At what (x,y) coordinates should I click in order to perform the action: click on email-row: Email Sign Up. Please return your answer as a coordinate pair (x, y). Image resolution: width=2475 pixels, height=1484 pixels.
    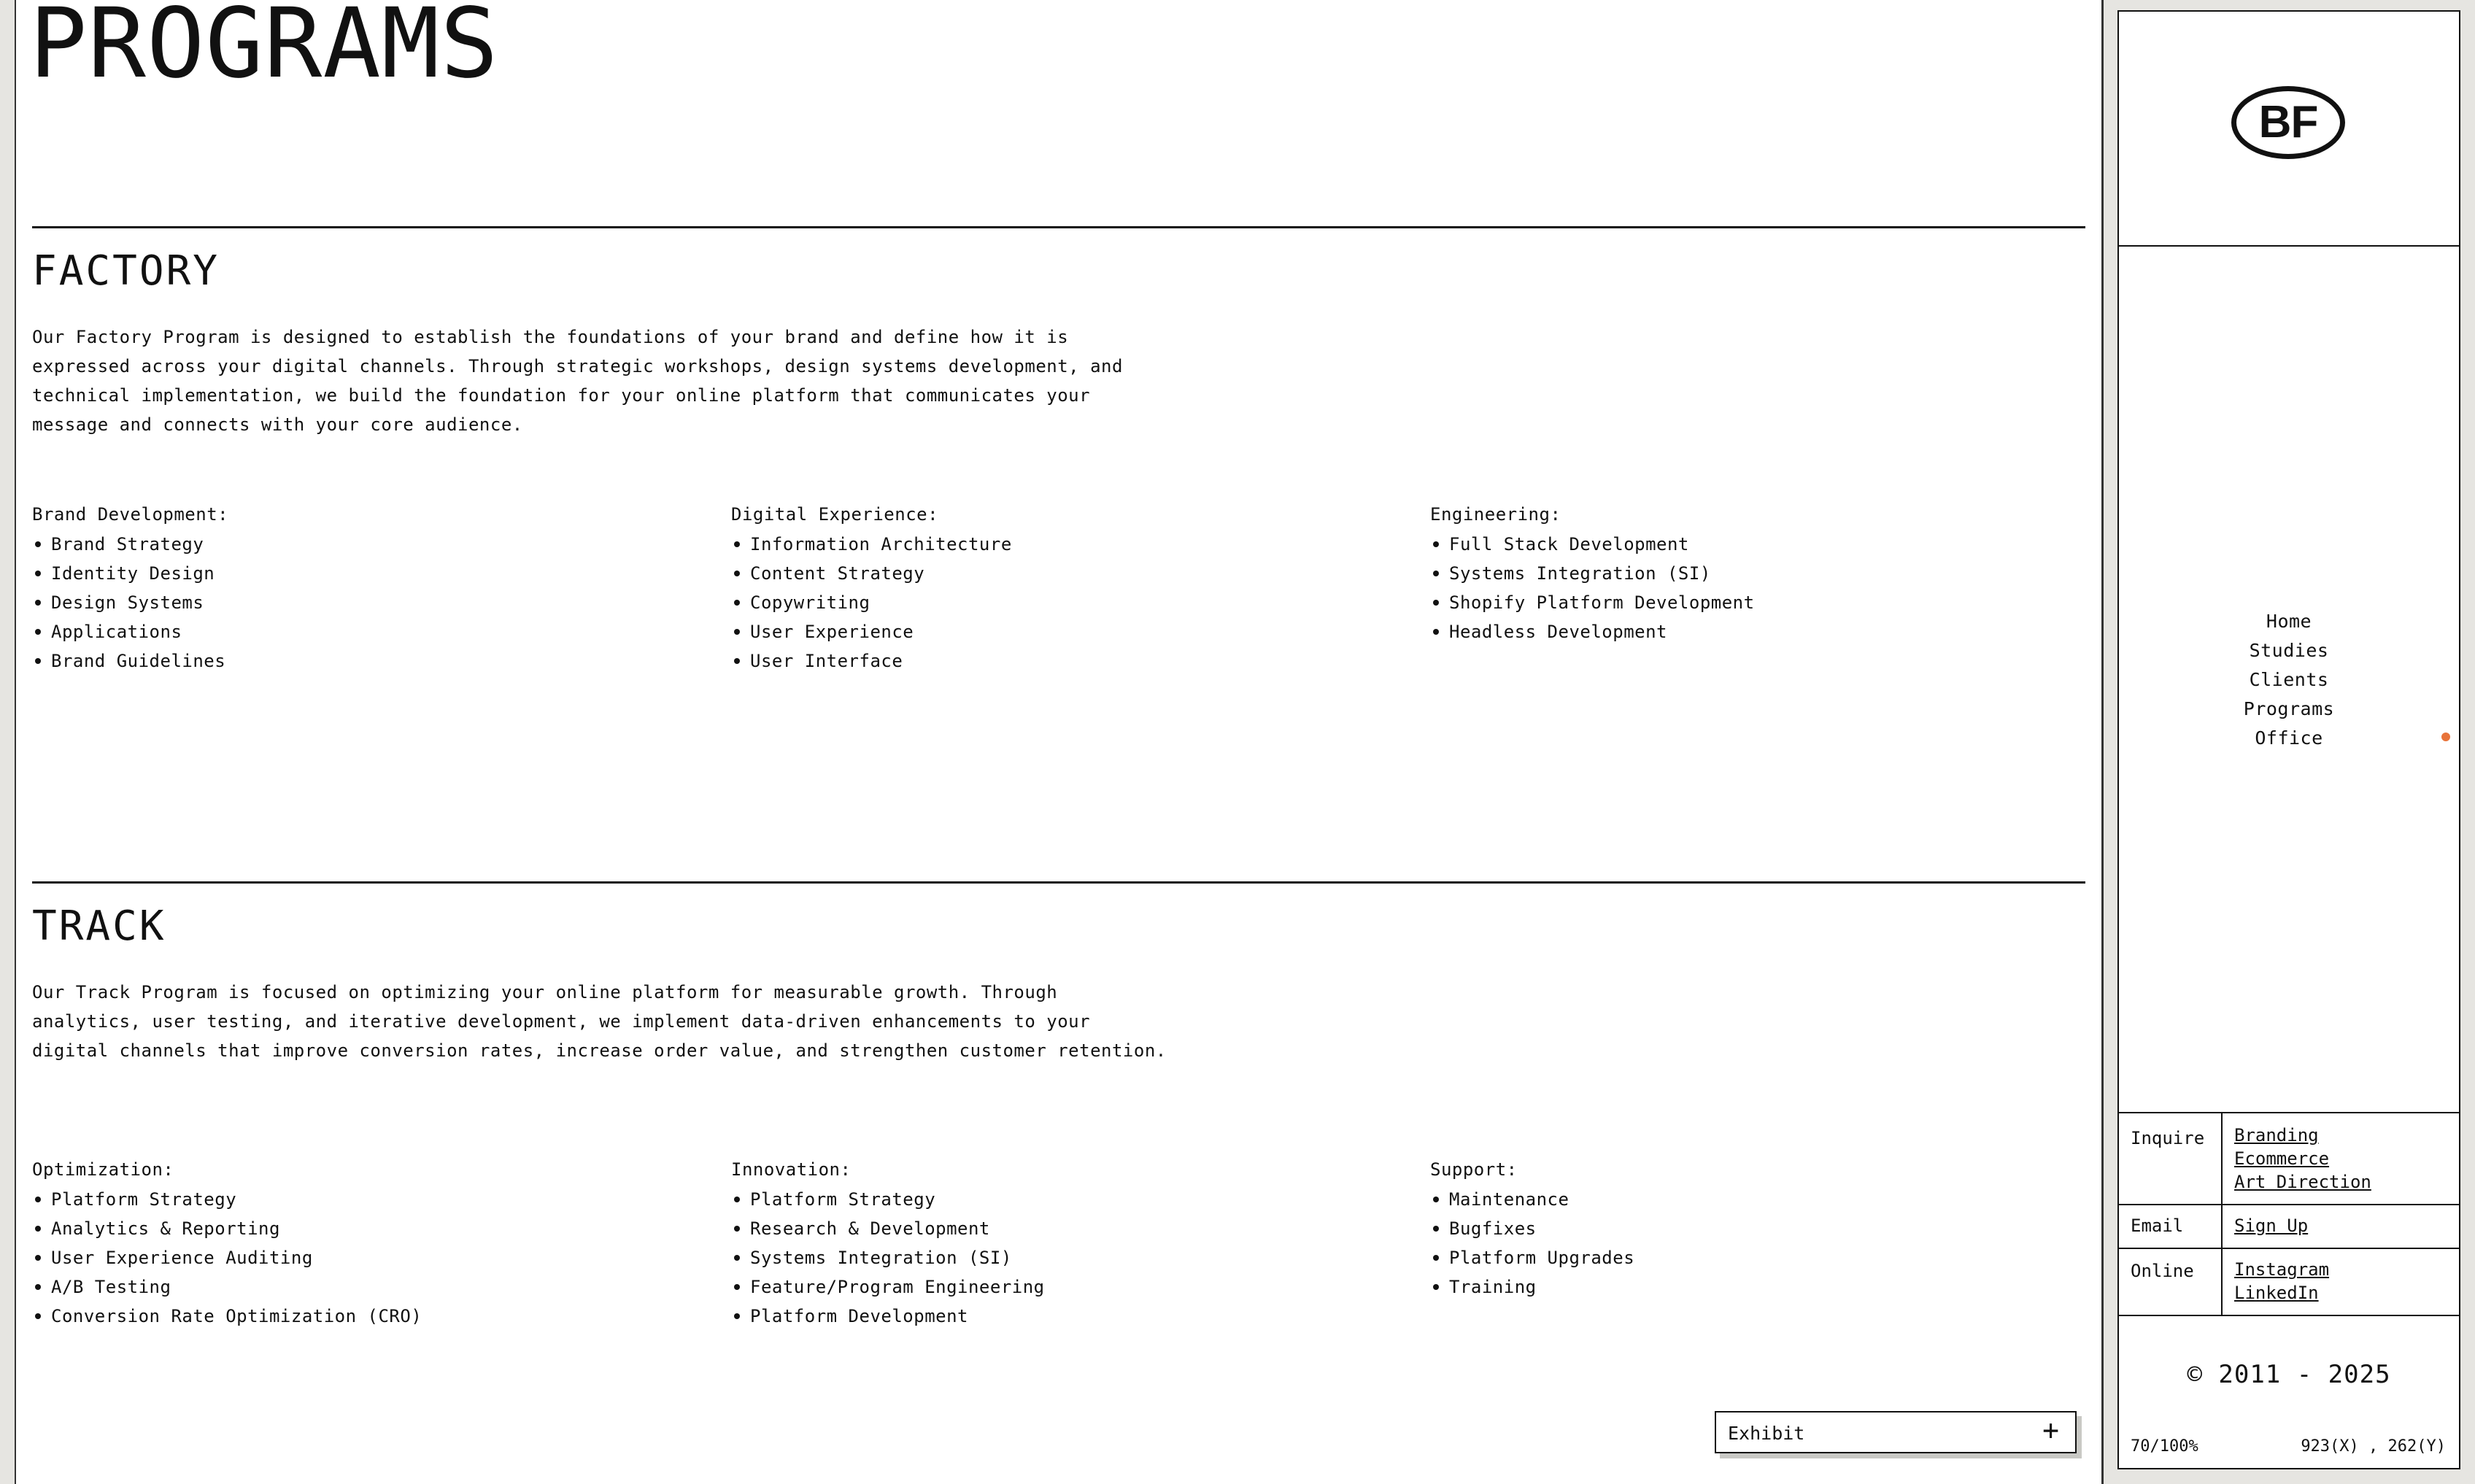
    Looking at the image, I should click on (2289, 1226).